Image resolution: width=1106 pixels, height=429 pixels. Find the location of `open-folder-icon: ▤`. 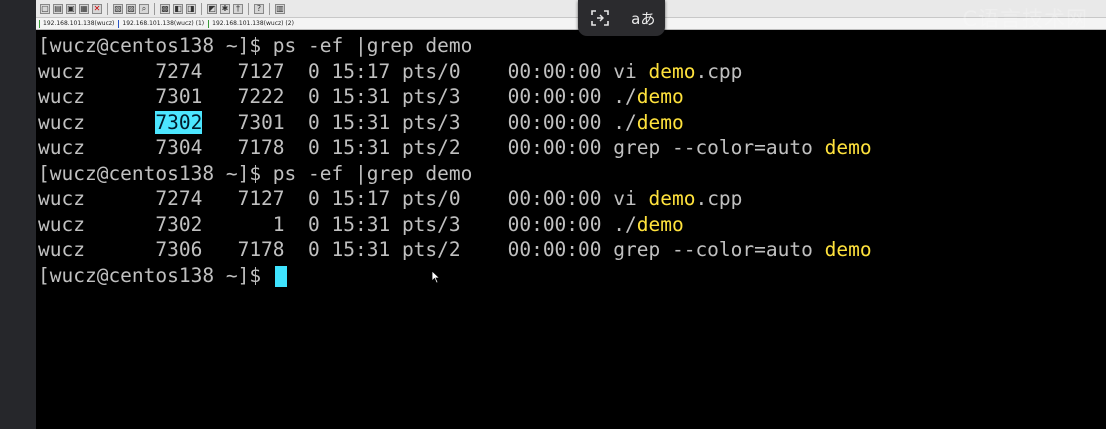

open-folder-icon: ▤ is located at coordinates (58, 8).